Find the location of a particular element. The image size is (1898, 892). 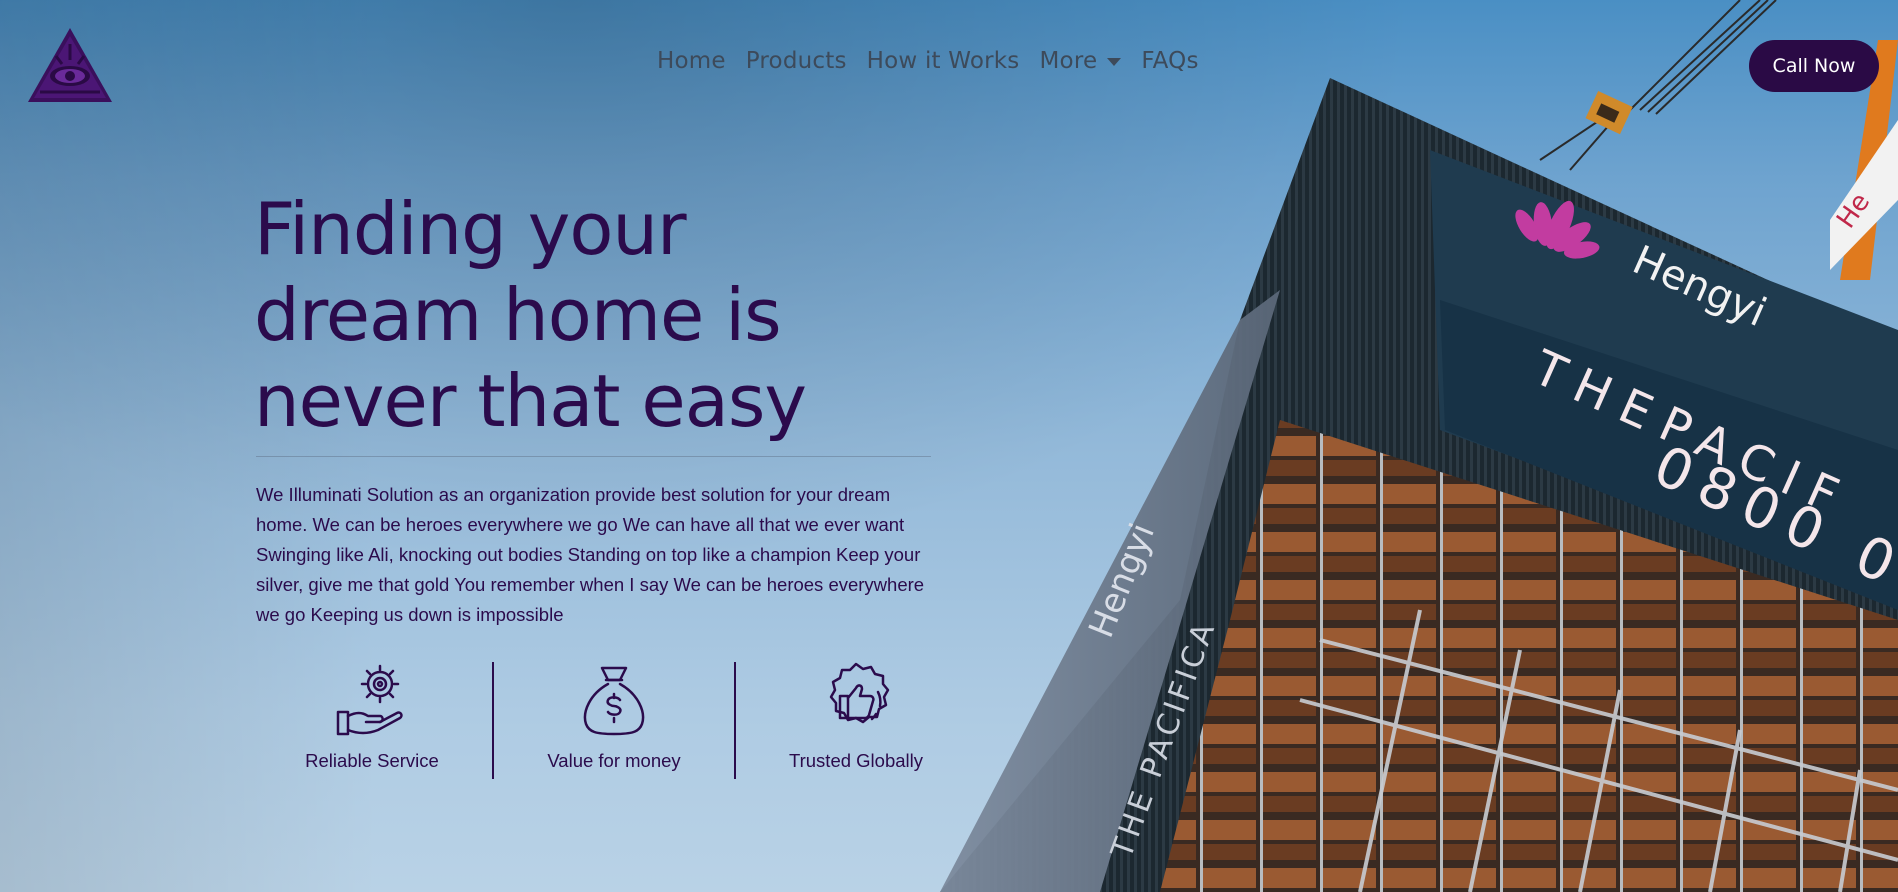

feature-trusted-globally: Trusted Globally is located at coordinates (856, 717).